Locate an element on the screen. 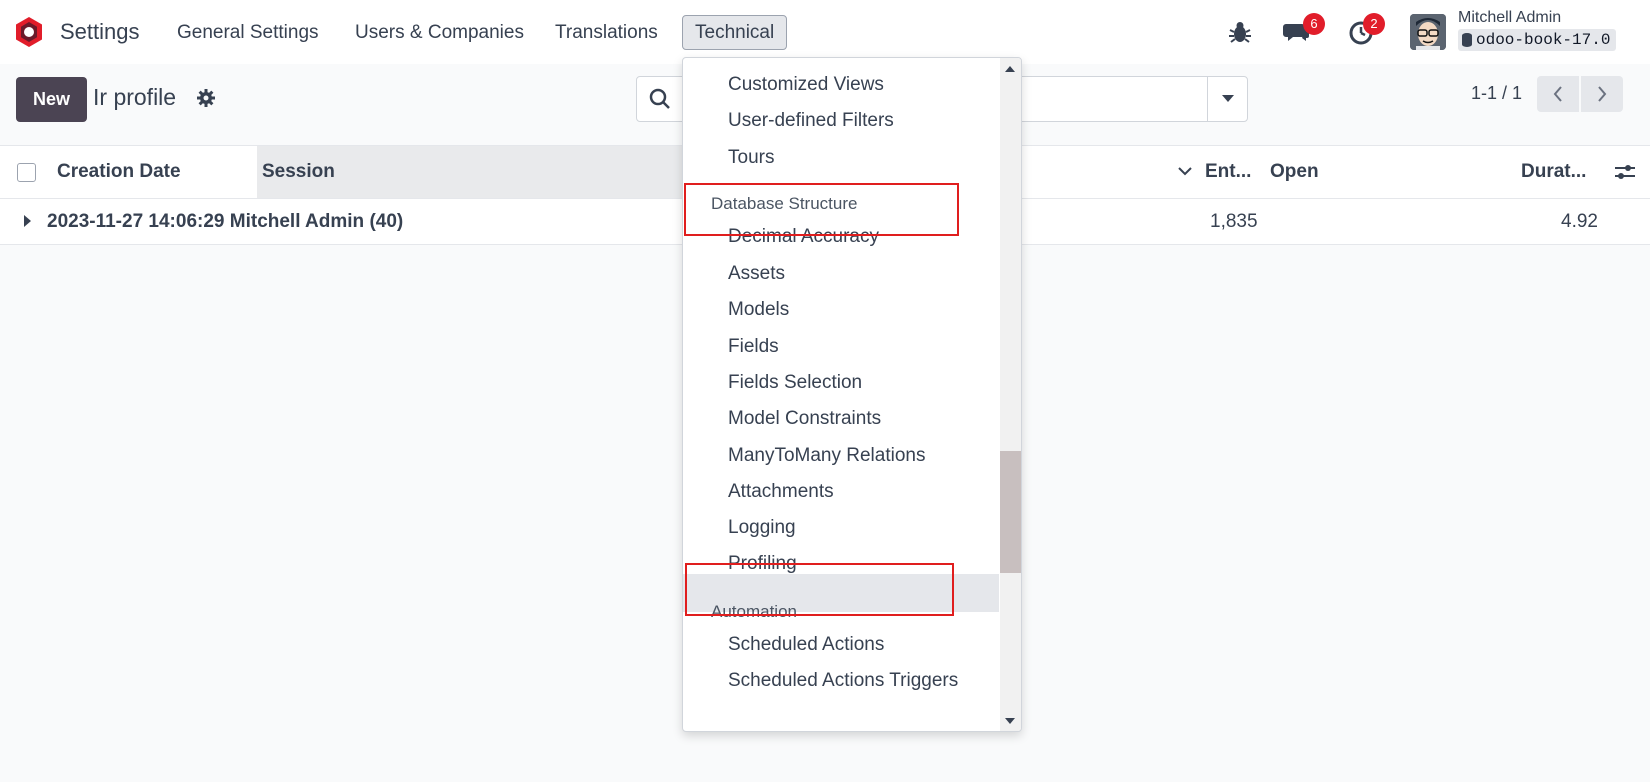 The width and height of the screenshot is (1650, 782). menu-item-customized-views: Customized Views is located at coordinates (806, 85).